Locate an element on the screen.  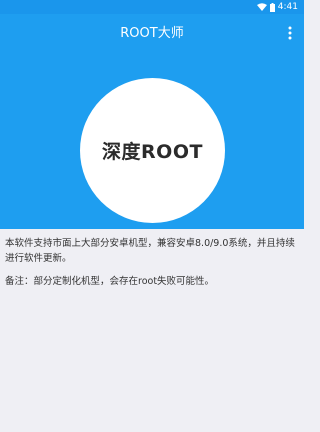
more-vert-icon is located at coordinates (290, 34).